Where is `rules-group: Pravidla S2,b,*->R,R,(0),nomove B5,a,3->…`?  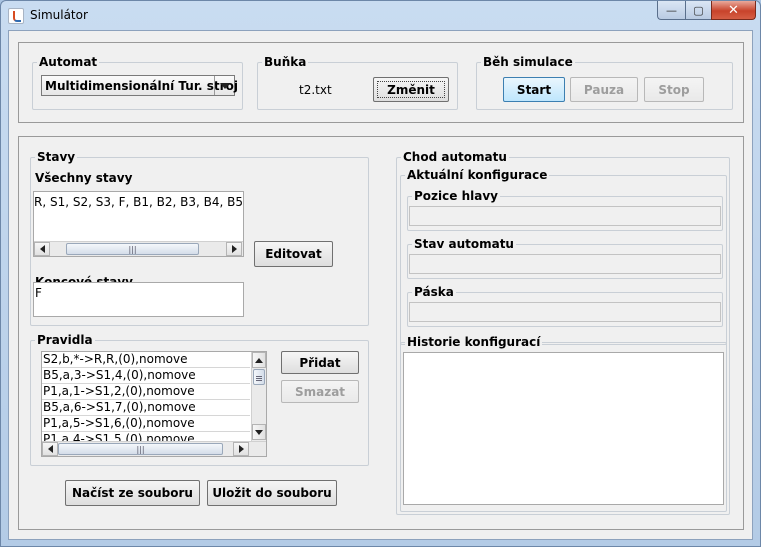
rules-group: Pravidla S2,b,*->R,R,(0),nomove B5,a,3->… is located at coordinates (199, 399).